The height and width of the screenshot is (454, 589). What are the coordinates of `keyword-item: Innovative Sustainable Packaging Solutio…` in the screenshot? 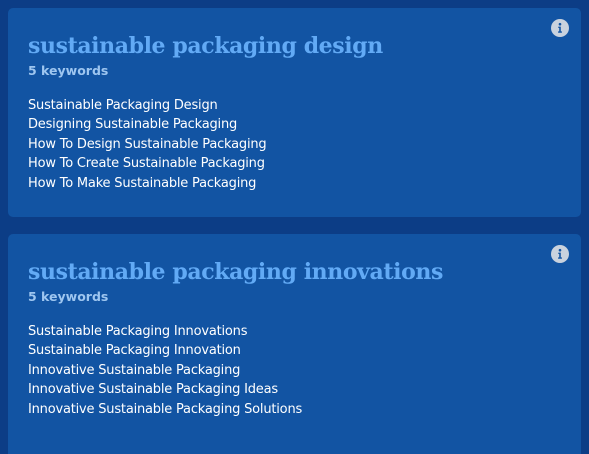 It's located at (165, 409).